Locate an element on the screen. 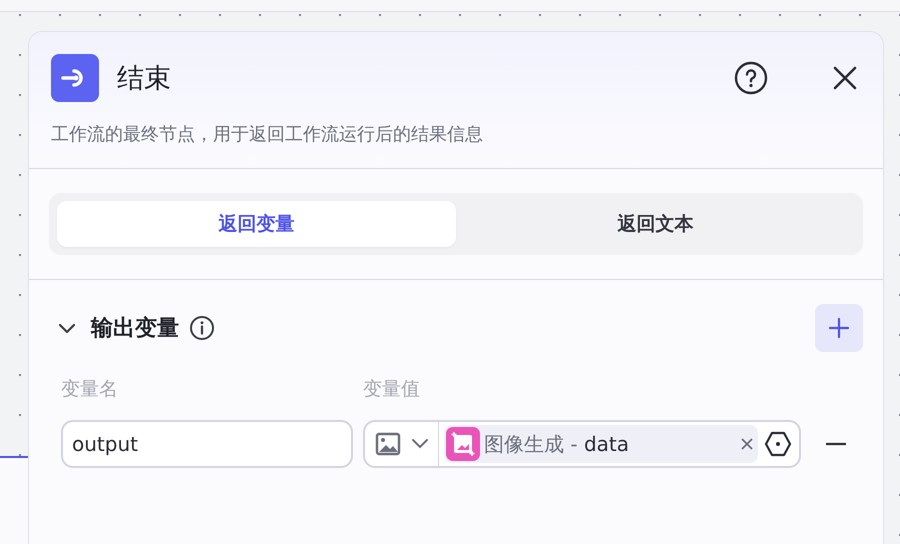 This screenshot has width=900, height=544. add-button is located at coordinates (839, 328).